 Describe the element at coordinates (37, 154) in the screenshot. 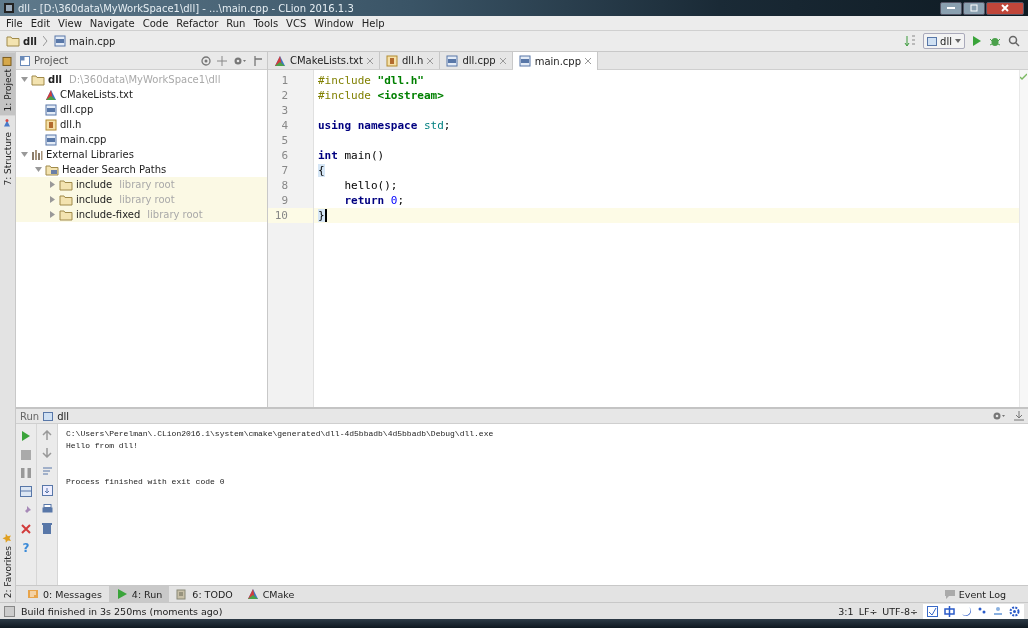

I see `library-icon` at that location.